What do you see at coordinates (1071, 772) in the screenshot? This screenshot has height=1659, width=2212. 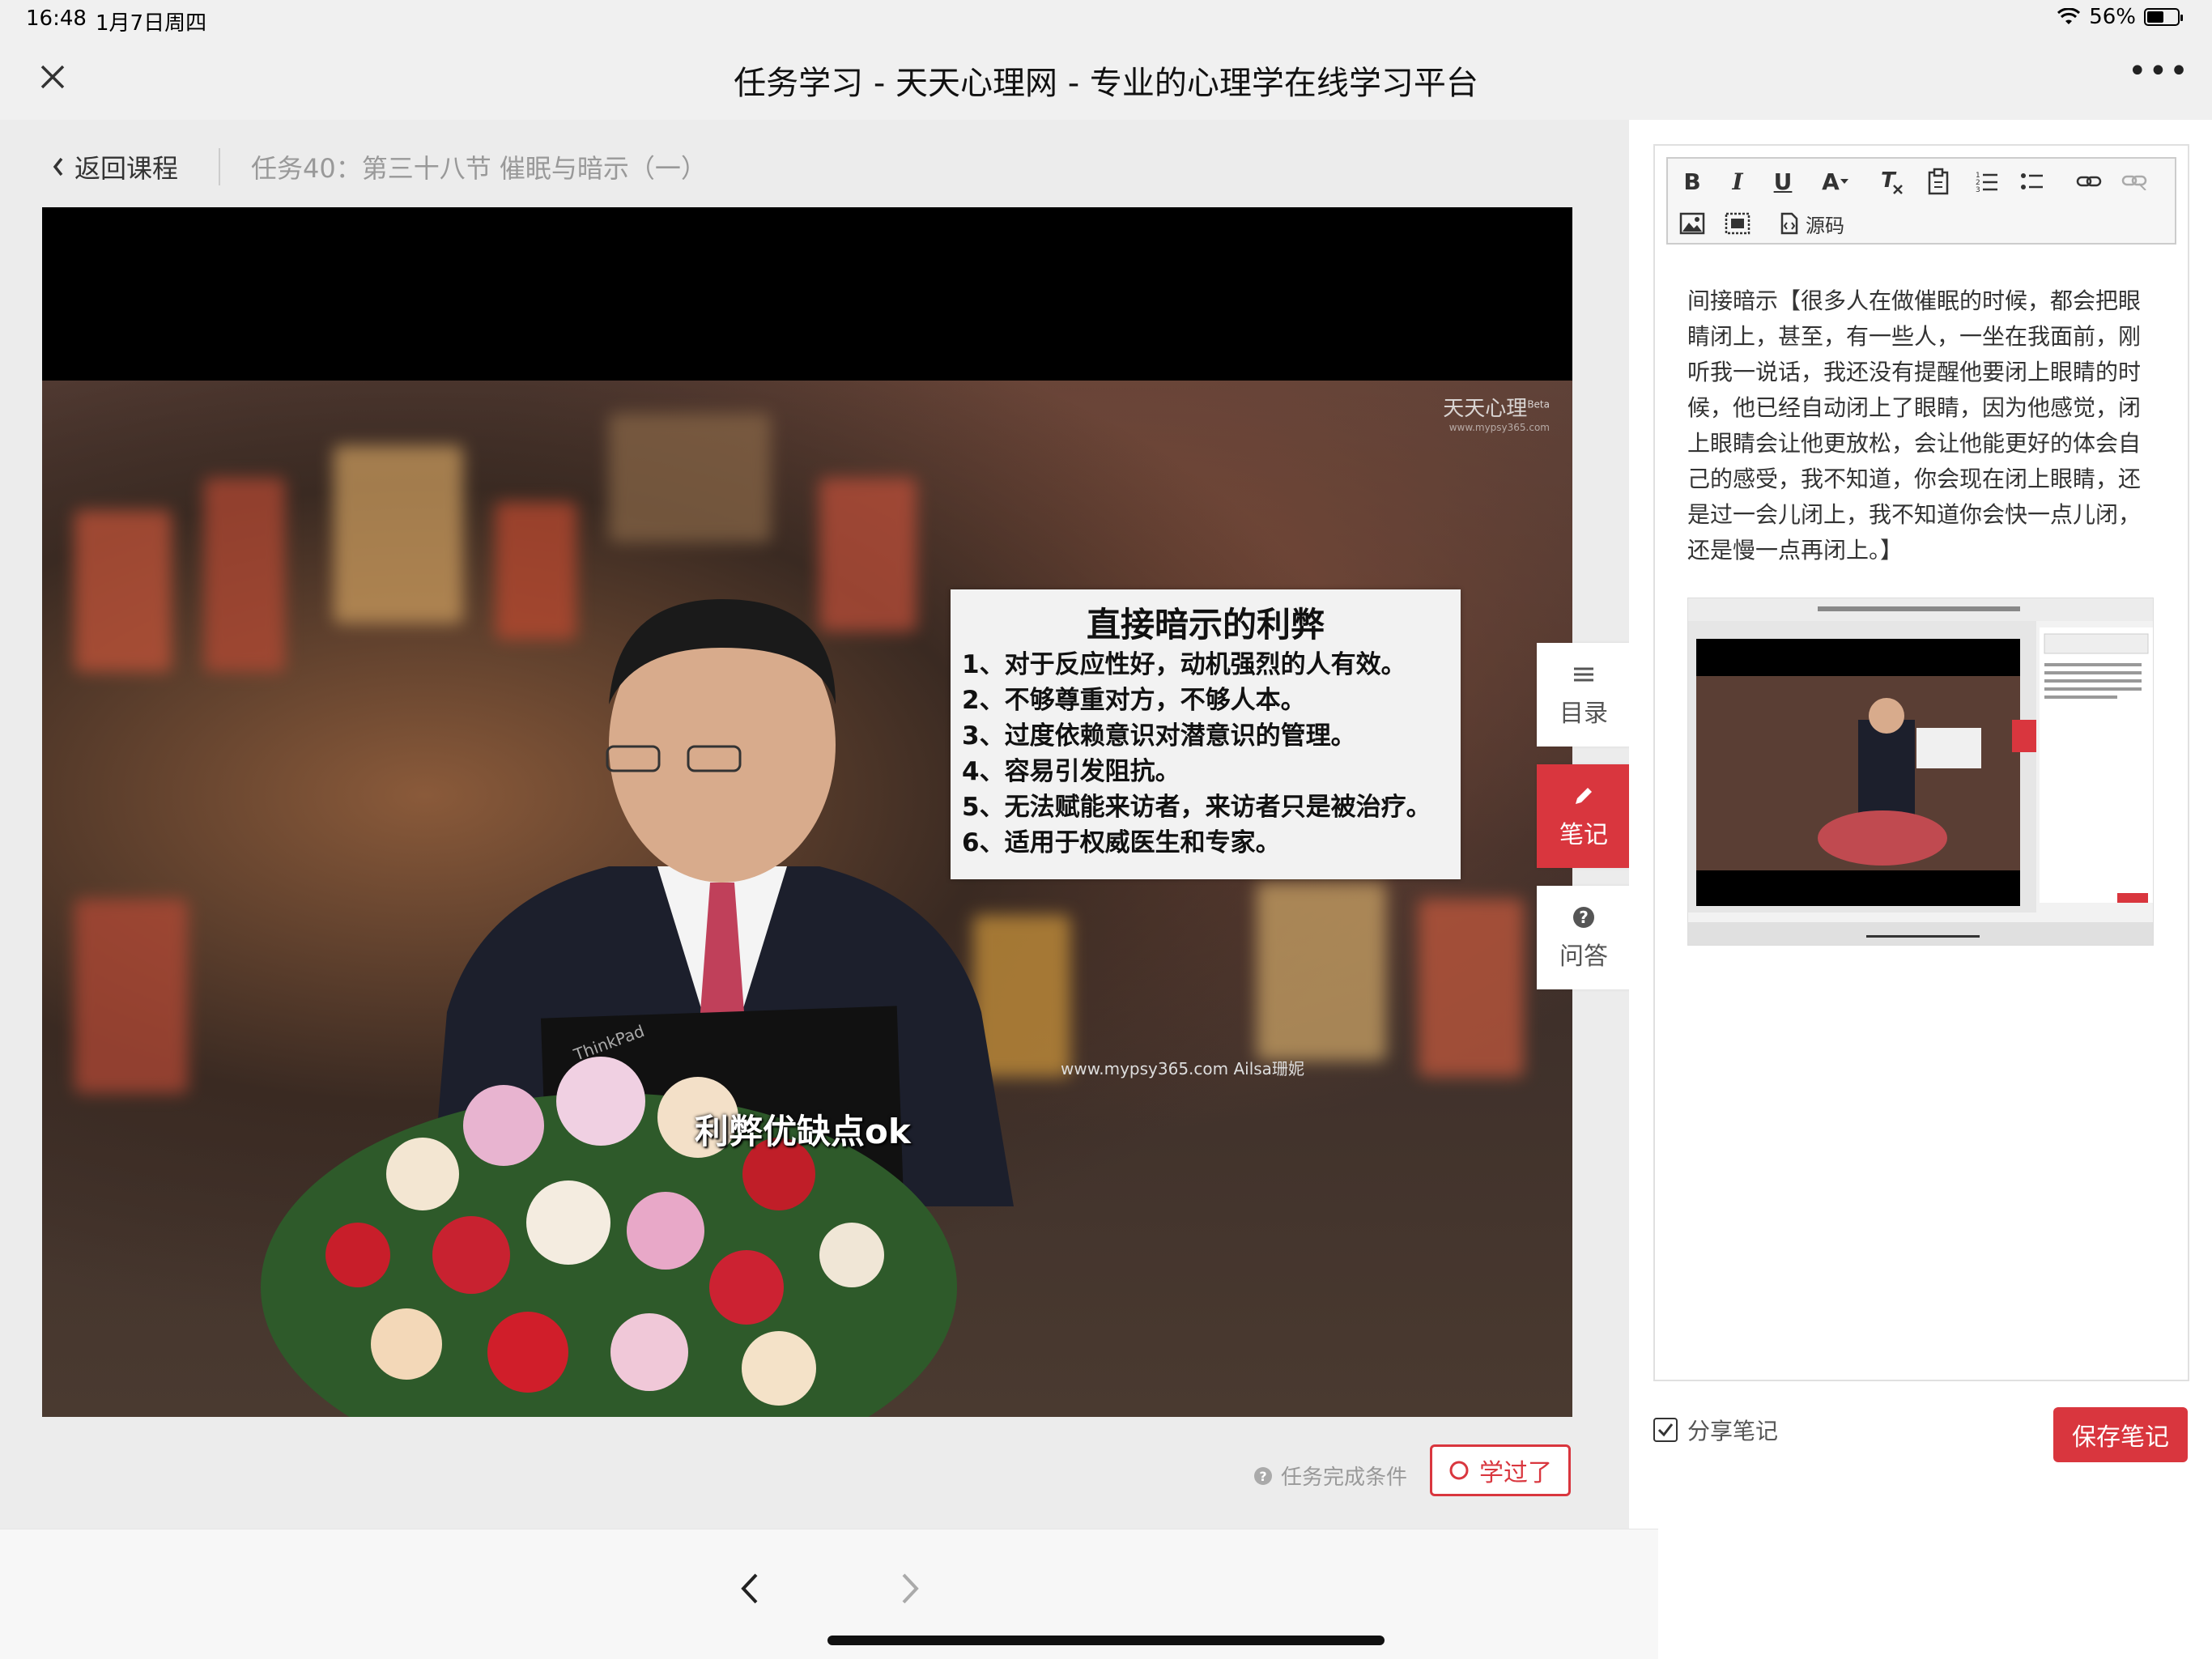 I see `slide-line: 4、容易引发阻抗。` at bounding box center [1071, 772].